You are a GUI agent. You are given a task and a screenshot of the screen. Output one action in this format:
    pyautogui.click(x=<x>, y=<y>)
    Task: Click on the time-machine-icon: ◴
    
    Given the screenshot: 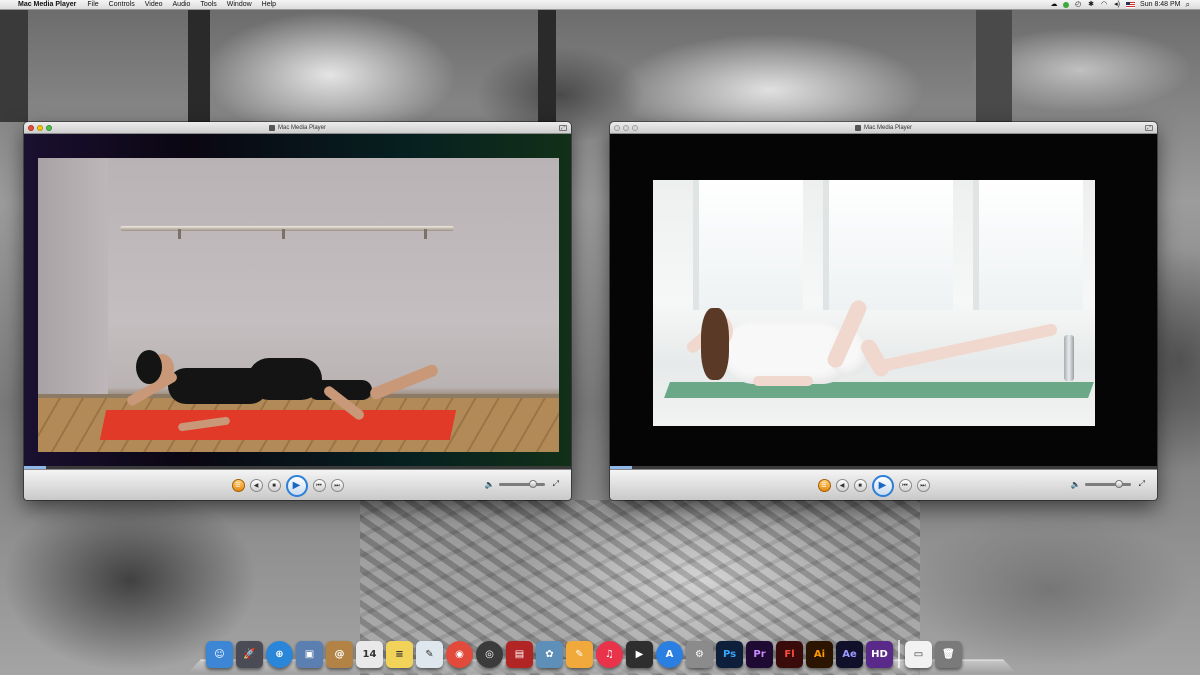 What is the action you would take?
    pyautogui.click(x=1078, y=4)
    